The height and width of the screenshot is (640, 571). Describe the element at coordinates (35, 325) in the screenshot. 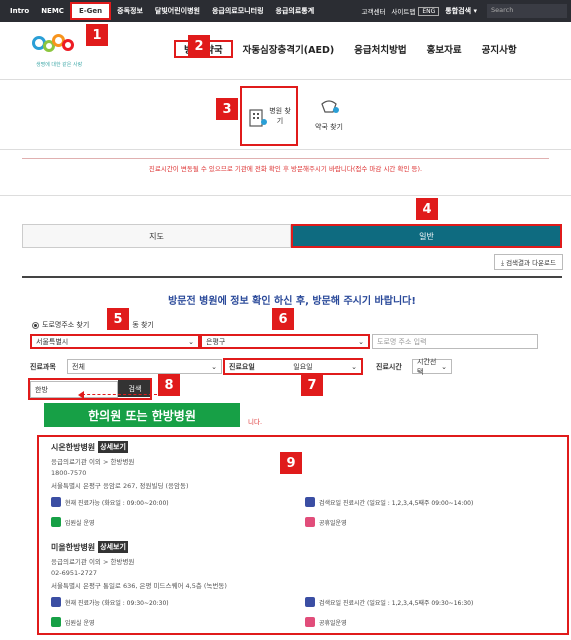

I see `radio-road-address` at that location.